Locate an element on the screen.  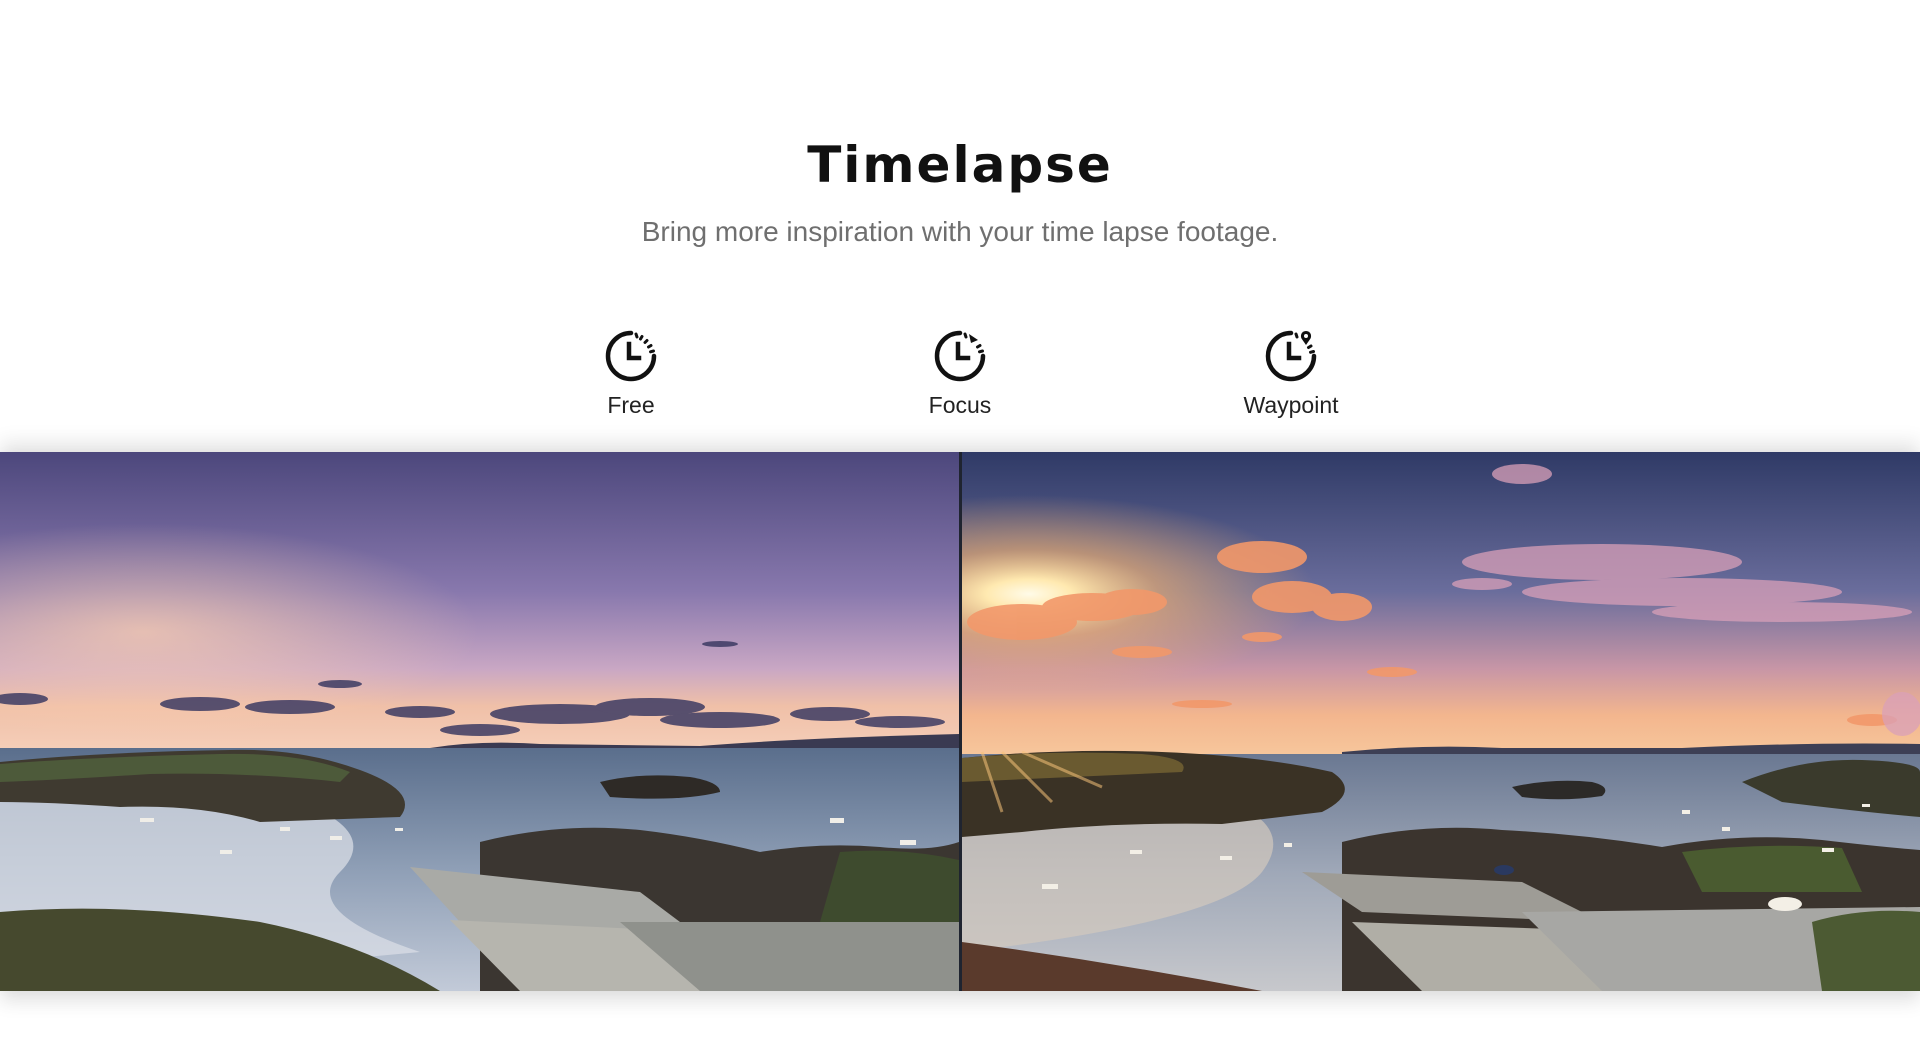
mode-free-label: Free is located at coordinates (631, 405).